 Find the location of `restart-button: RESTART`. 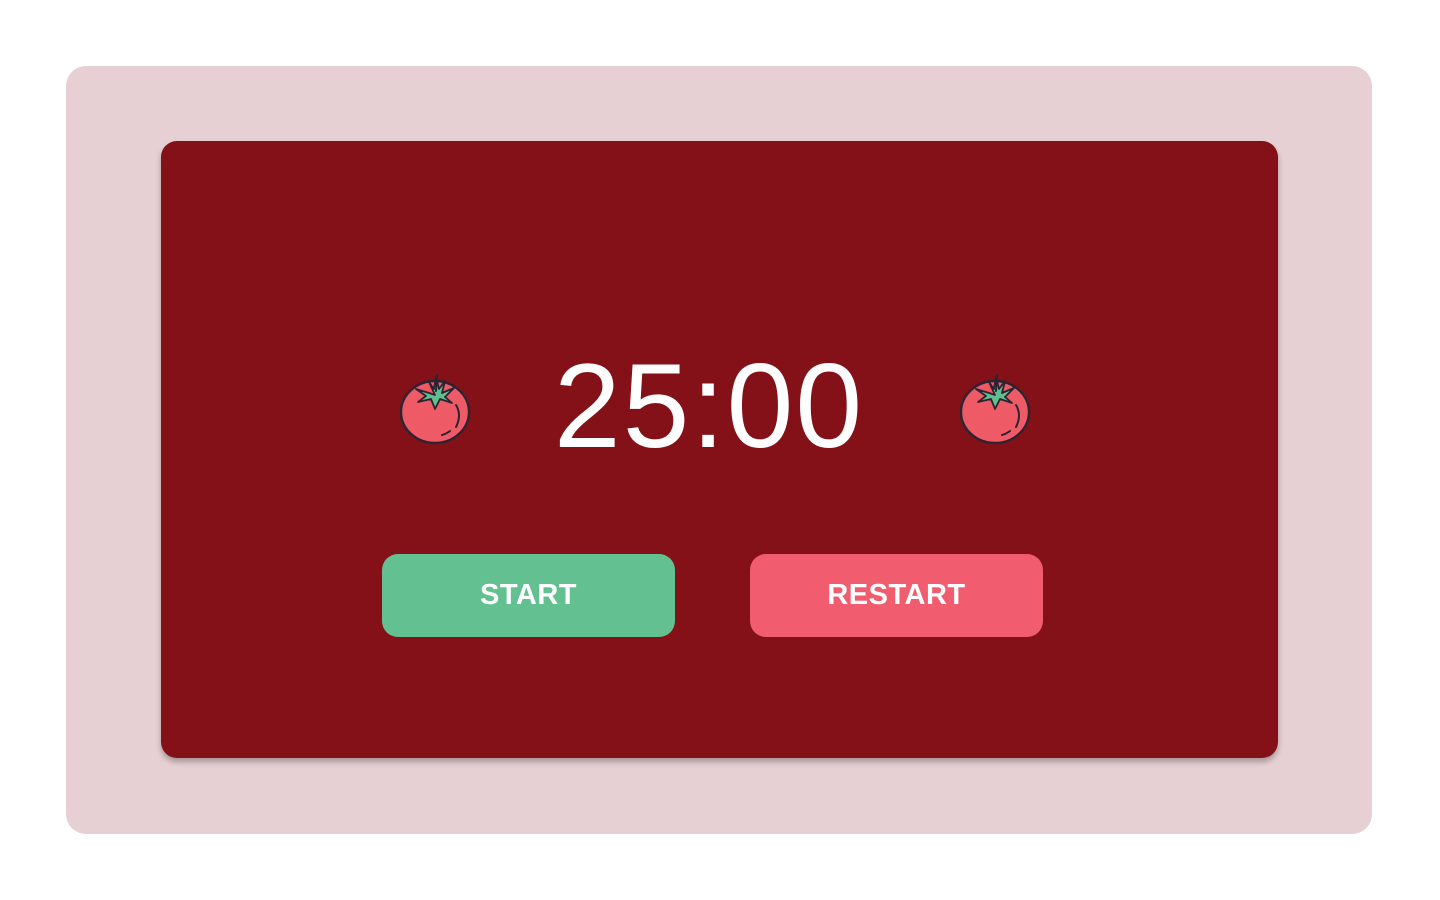

restart-button: RESTART is located at coordinates (896, 595).